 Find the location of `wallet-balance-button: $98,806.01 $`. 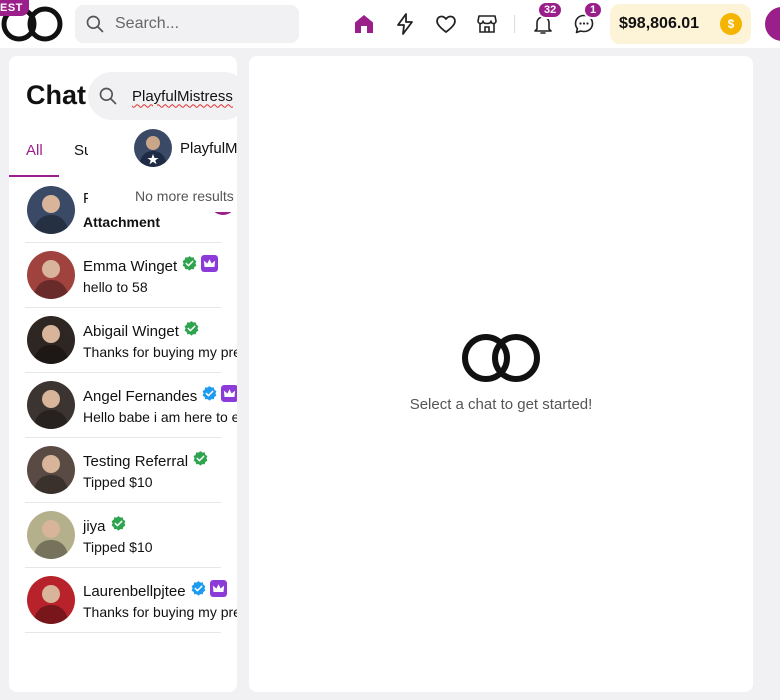

wallet-balance-button: $98,806.01 $ is located at coordinates (680, 24).